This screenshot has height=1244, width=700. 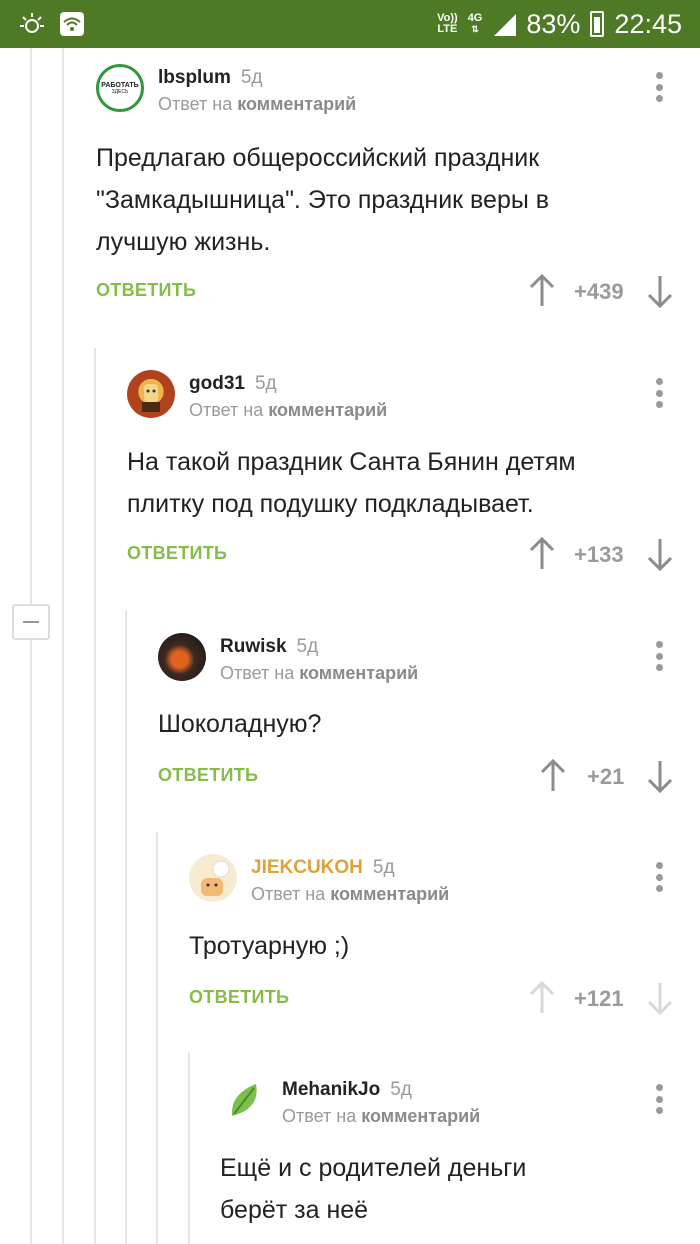 I want to click on clock: 22:45, so click(x=648, y=23).